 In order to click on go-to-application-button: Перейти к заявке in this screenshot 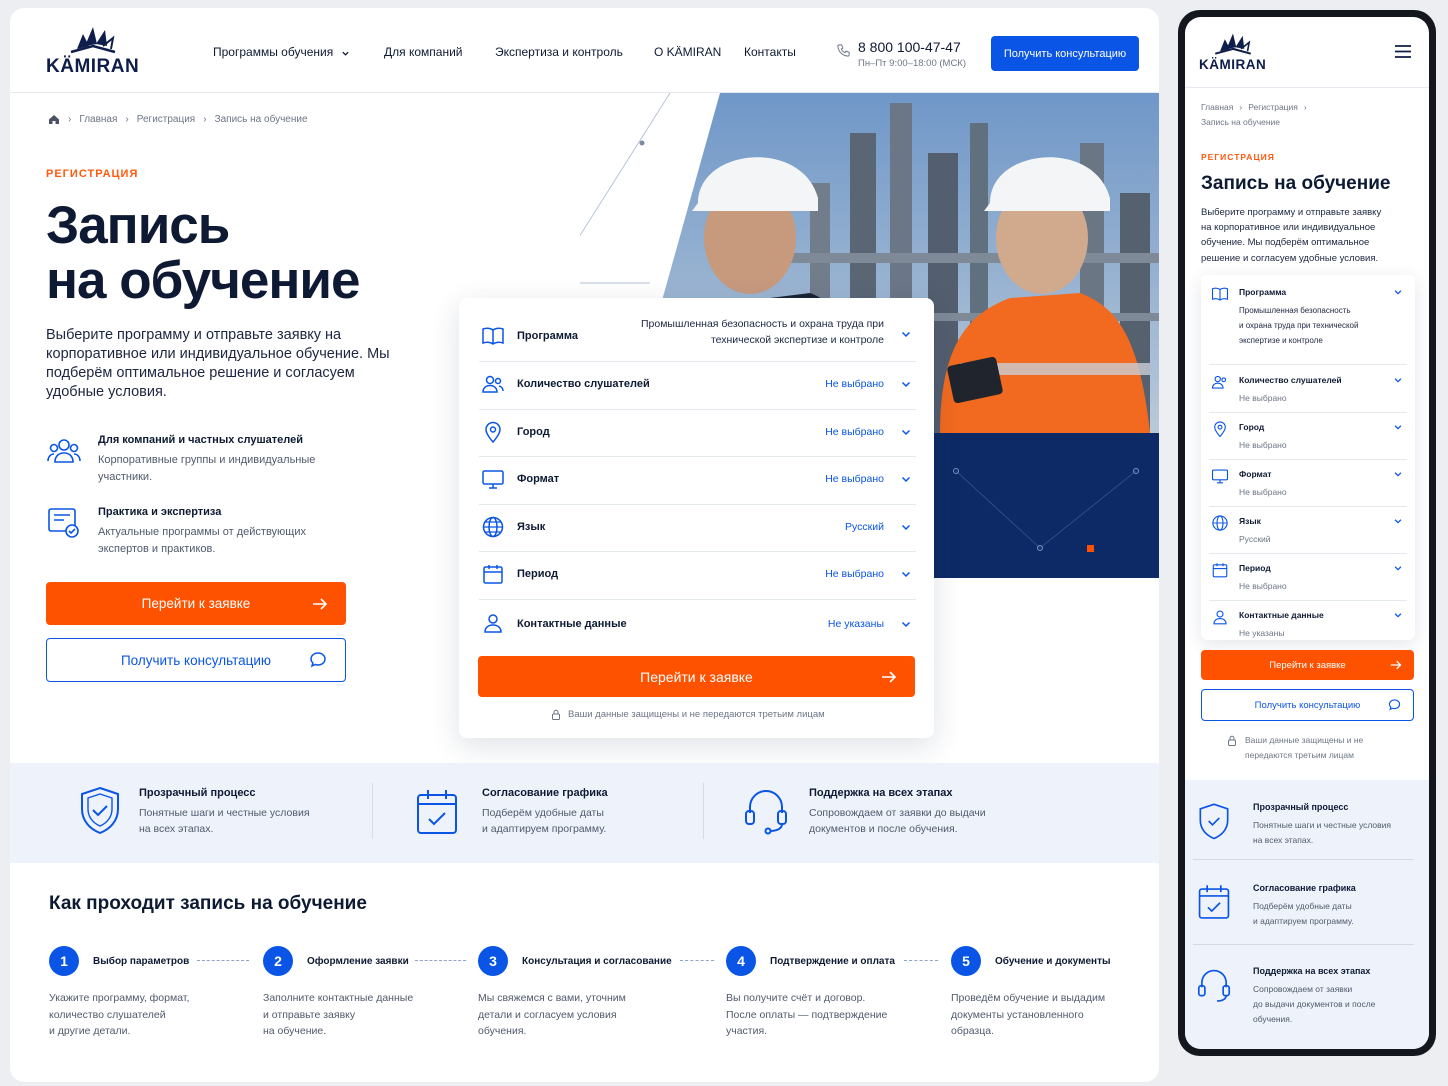, I will do `click(196, 603)`.